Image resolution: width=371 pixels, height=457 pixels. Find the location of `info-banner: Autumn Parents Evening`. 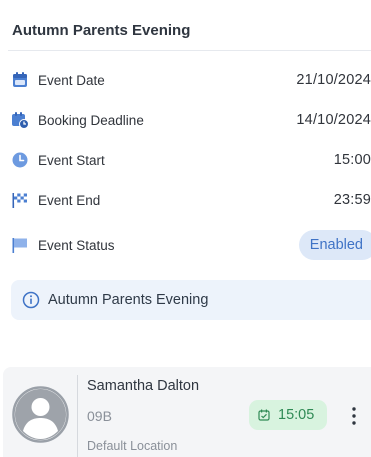

info-banner: Autumn Parents Evening is located at coordinates (191, 300).